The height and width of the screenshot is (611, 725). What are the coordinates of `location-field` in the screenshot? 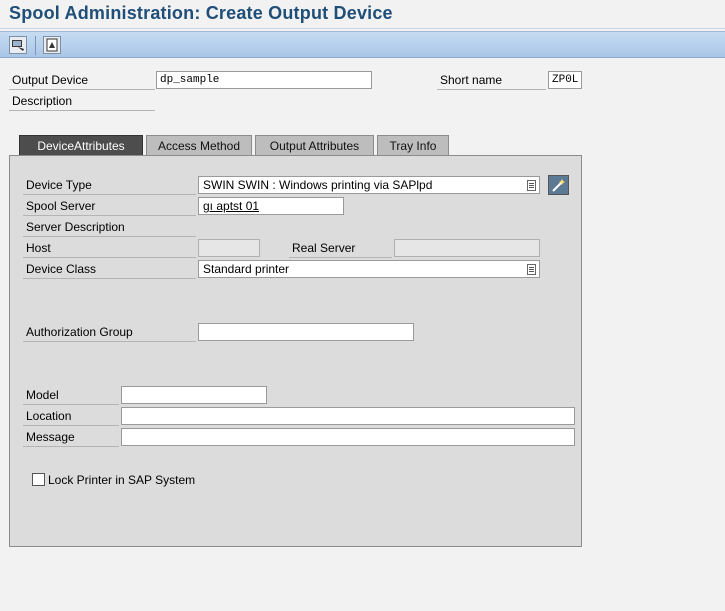 It's located at (348, 416).